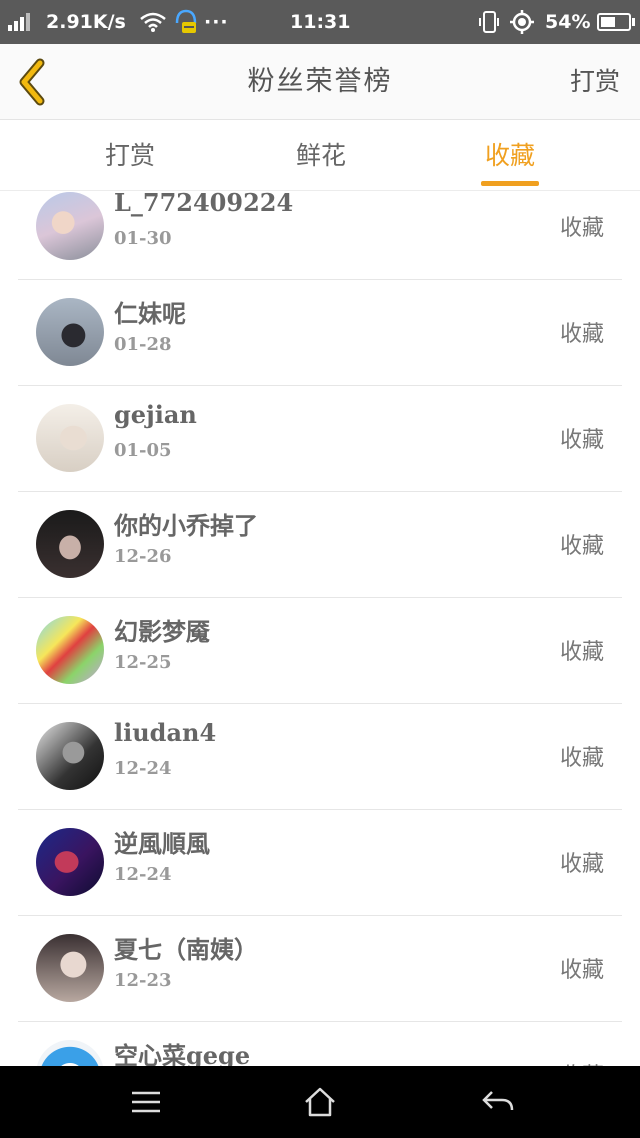 Image resolution: width=640 pixels, height=1138 pixels. What do you see at coordinates (150, 311) in the screenshot?
I see `user-name: 仁妹呢` at bounding box center [150, 311].